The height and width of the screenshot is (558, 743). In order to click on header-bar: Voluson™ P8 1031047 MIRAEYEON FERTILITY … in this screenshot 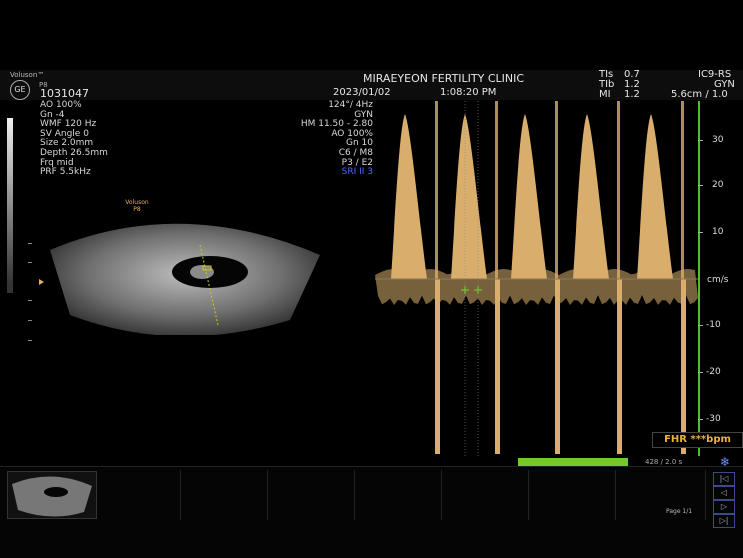, I will do `click(371, 84)`.